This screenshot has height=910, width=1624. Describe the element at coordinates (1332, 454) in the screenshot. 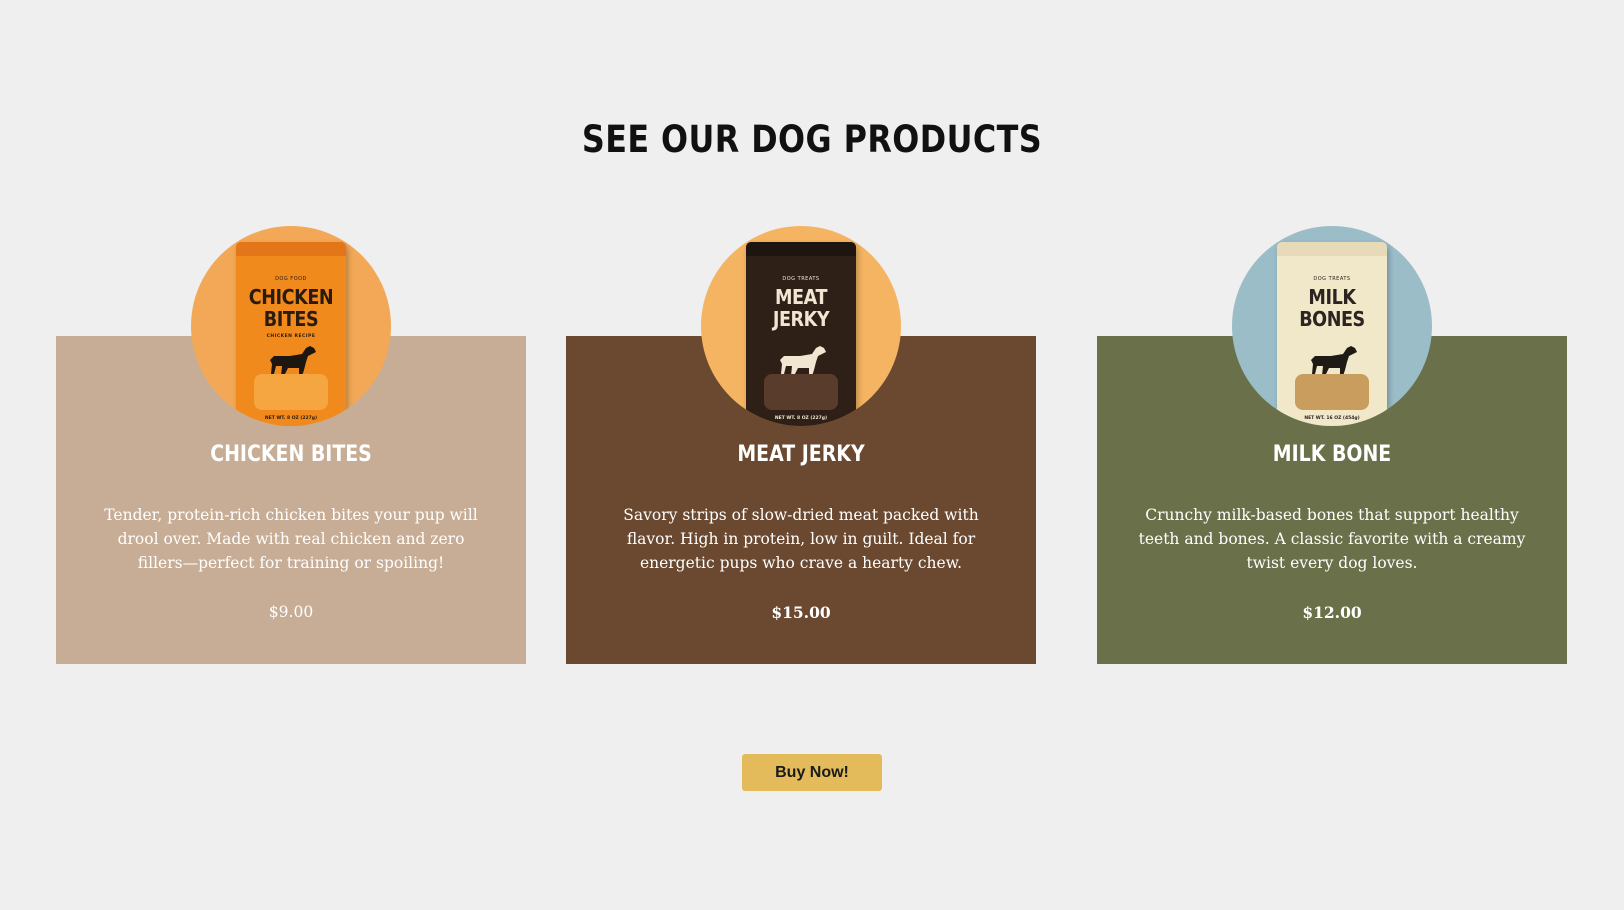

I see `product-title: MILK BONE` at that location.